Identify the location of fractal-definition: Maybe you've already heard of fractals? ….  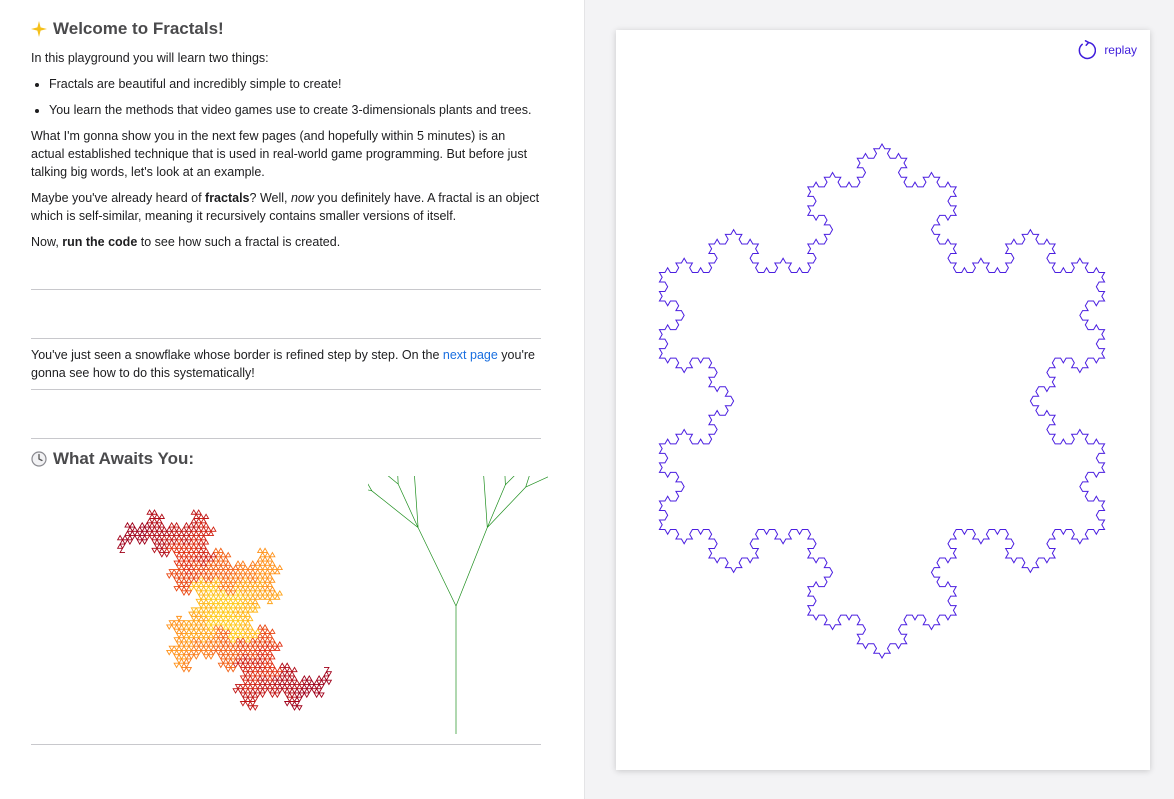
(286, 207).